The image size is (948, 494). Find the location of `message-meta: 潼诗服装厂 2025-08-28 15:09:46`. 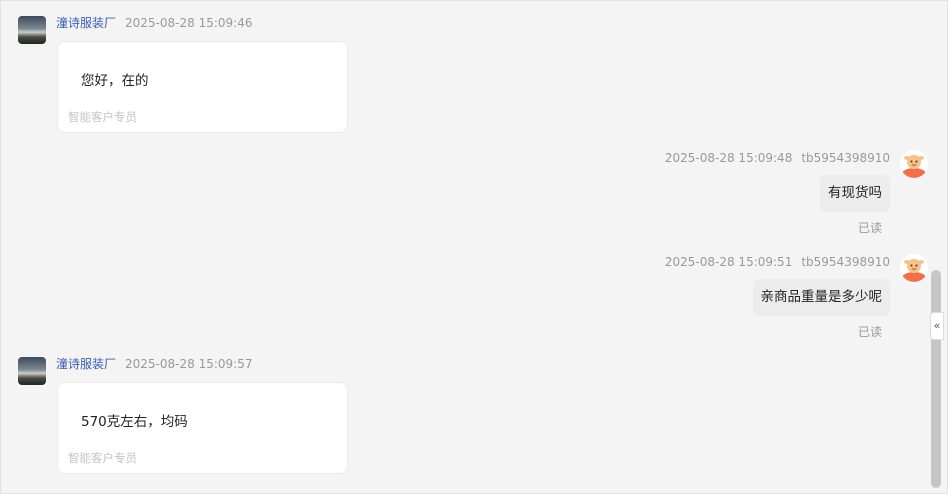

message-meta: 潼诗服装厂 2025-08-28 15:09:46 is located at coordinates (154, 23).